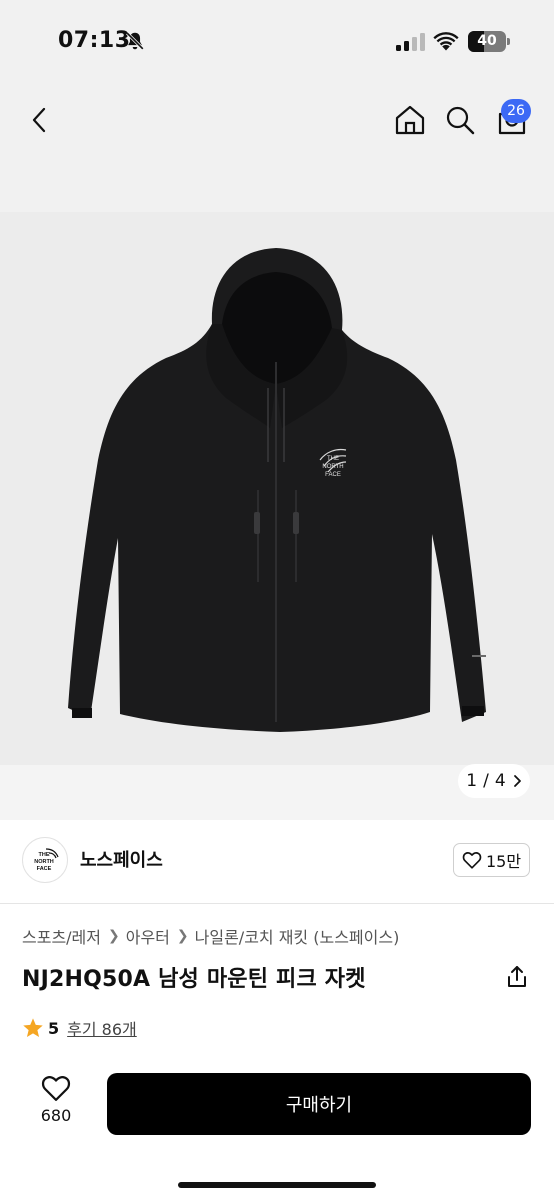 This screenshot has width=554, height=1200. What do you see at coordinates (277, 148) in the screenshot?
I see `nav-bar` at bounding box center [277, 148].